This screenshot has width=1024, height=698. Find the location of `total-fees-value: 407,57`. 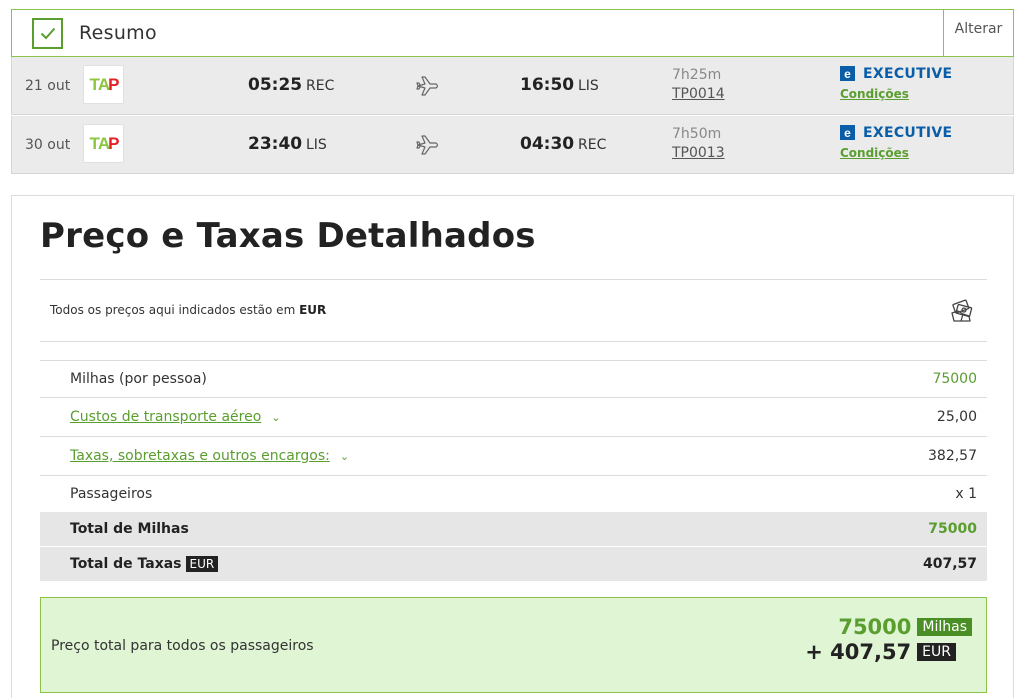

total-fees-value: 407,57 is located at coordinates (949, 564).